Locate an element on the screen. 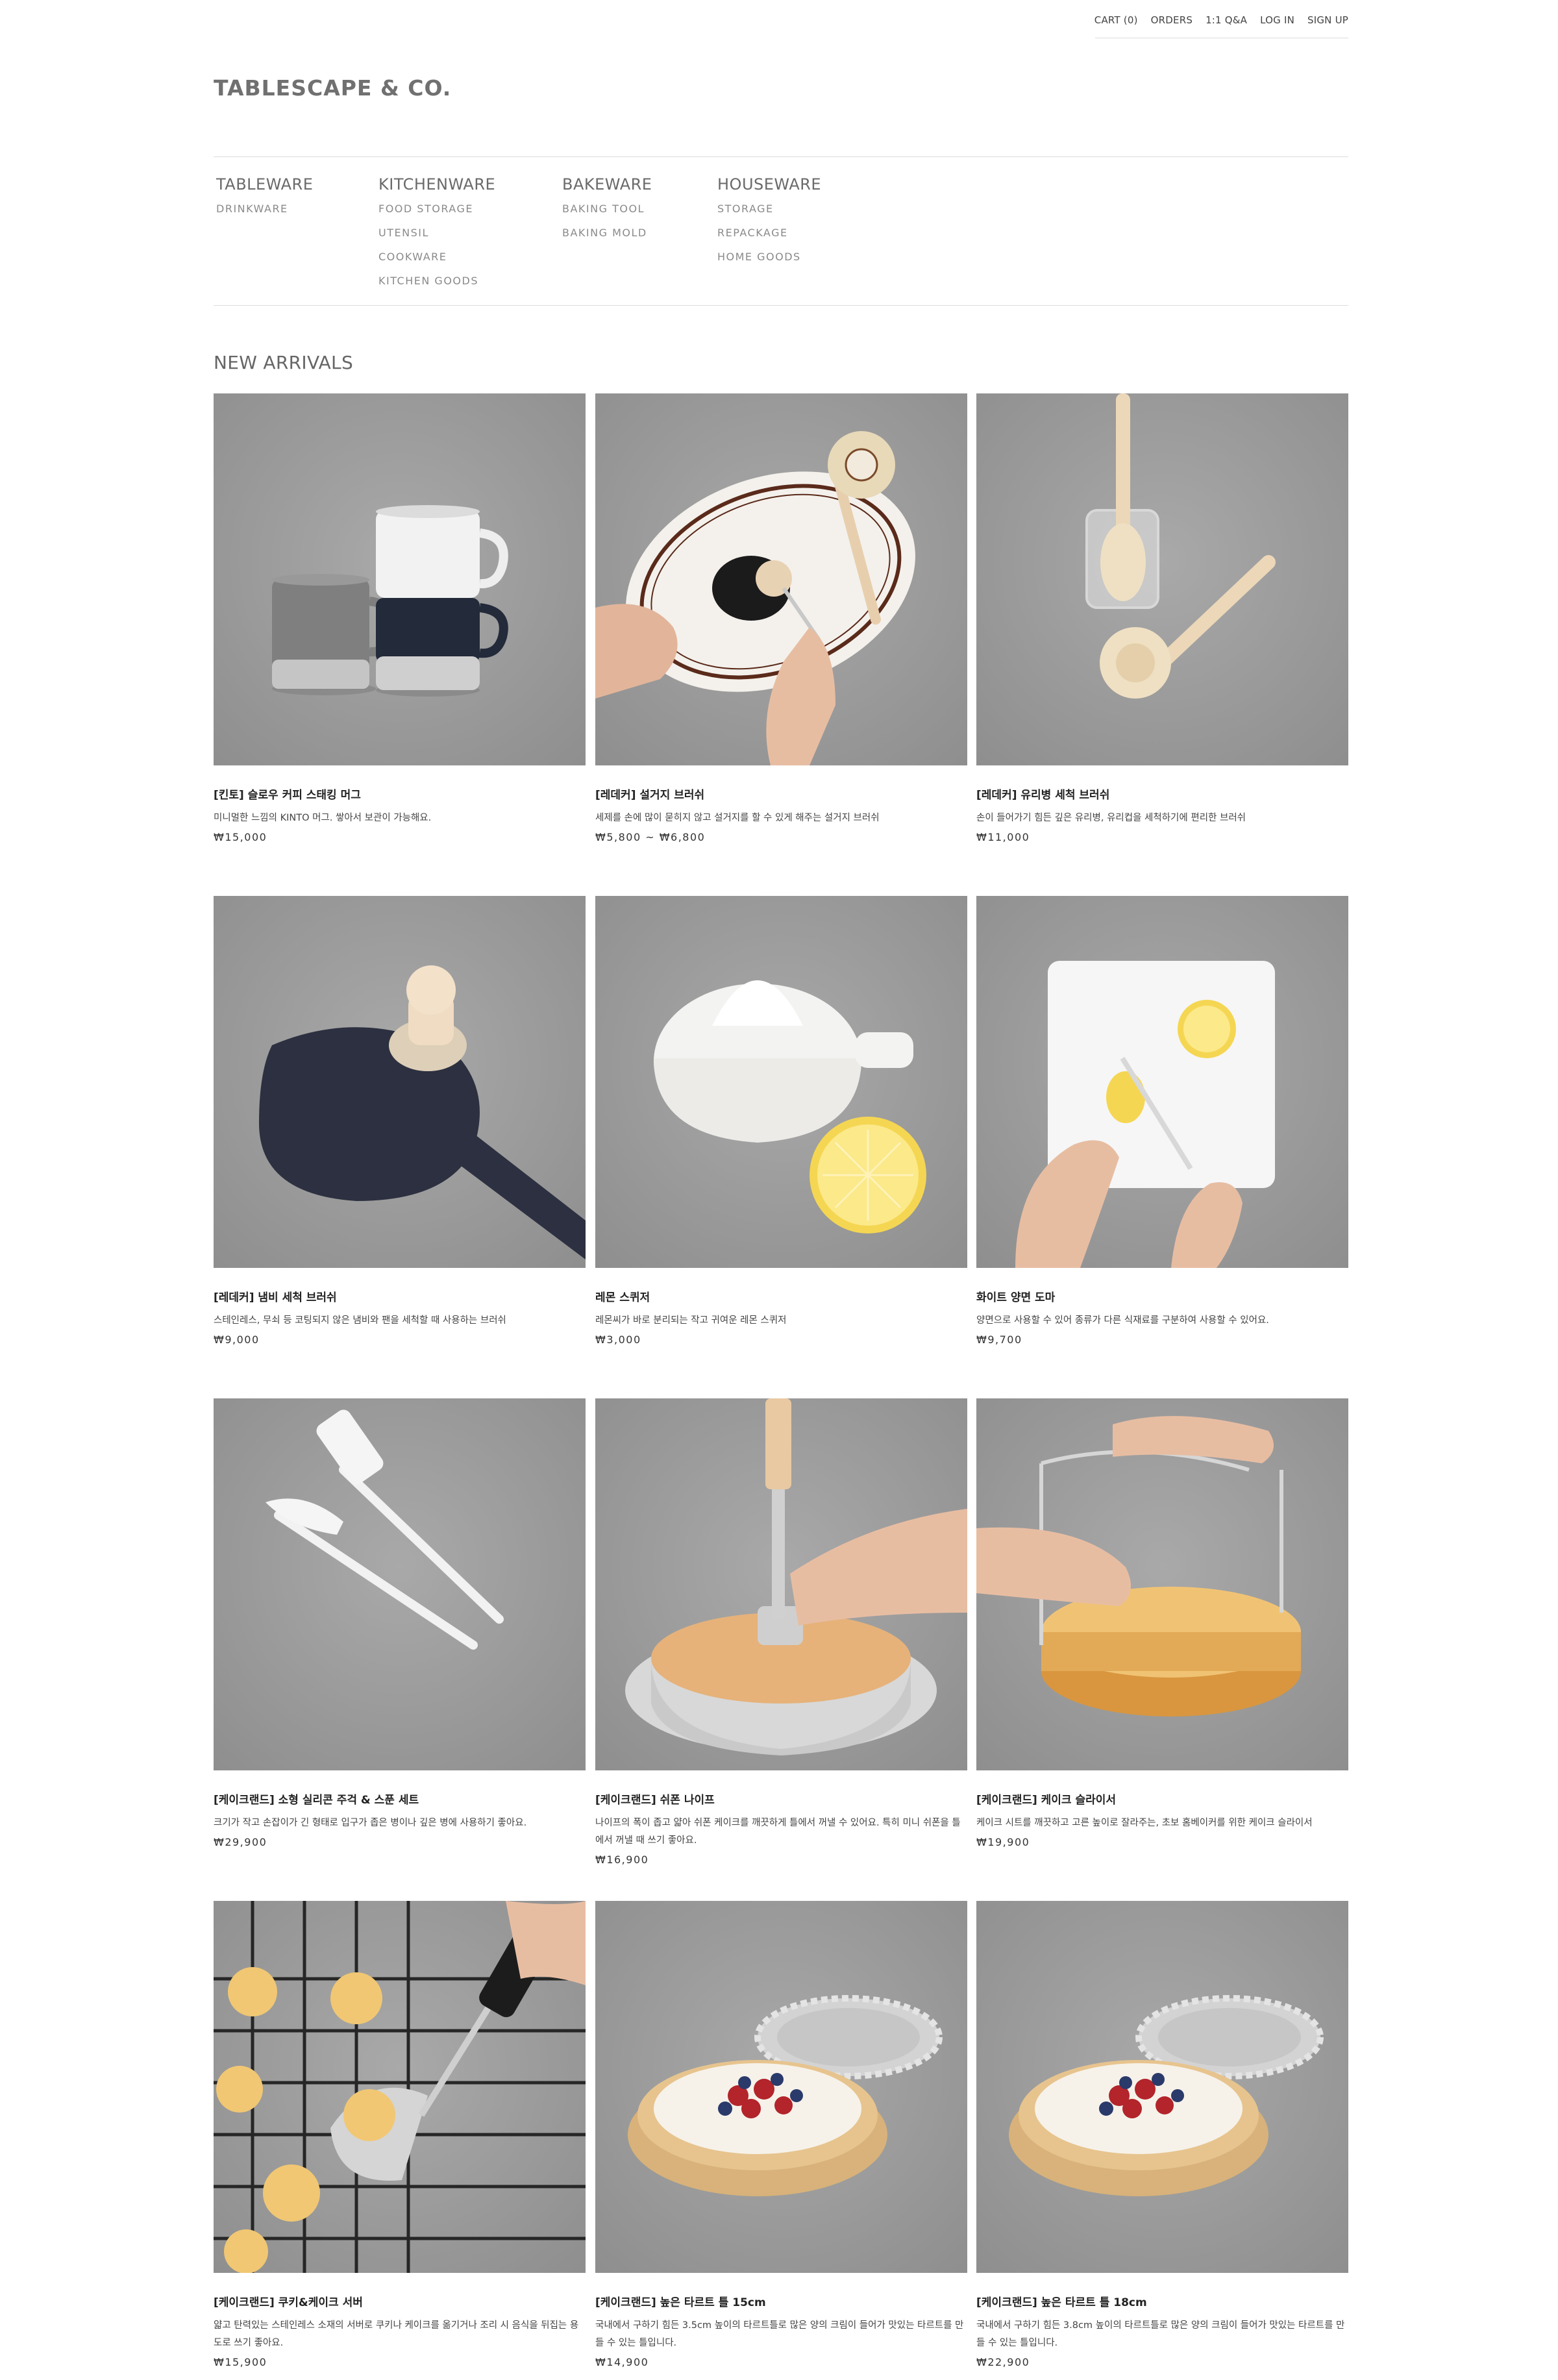 The height and width of the screenshot is (2380, 1558). product-description: 세제를 손에 많이 묻히지 않고 설거지를 할 수 있게 해주는 설거지 브러쉬 is located at coordinates (737, 818).